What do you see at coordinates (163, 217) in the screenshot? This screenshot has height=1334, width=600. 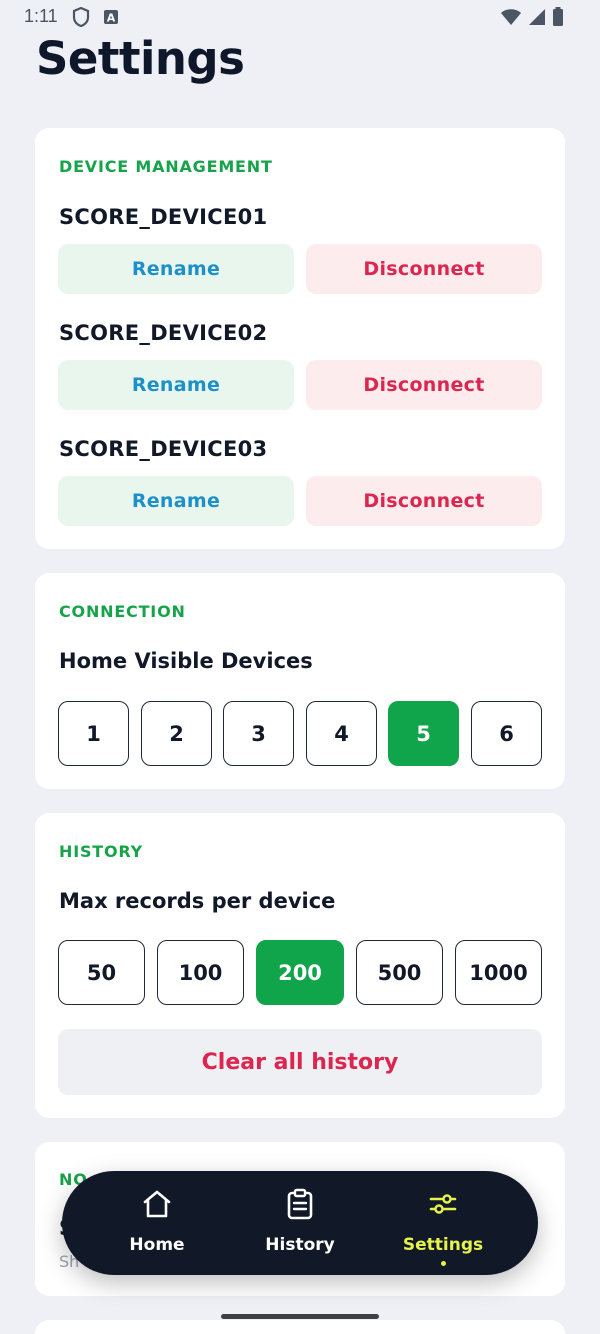 I see `device-name: SCORE_DEVICE01` at bounding box center [163, 217].